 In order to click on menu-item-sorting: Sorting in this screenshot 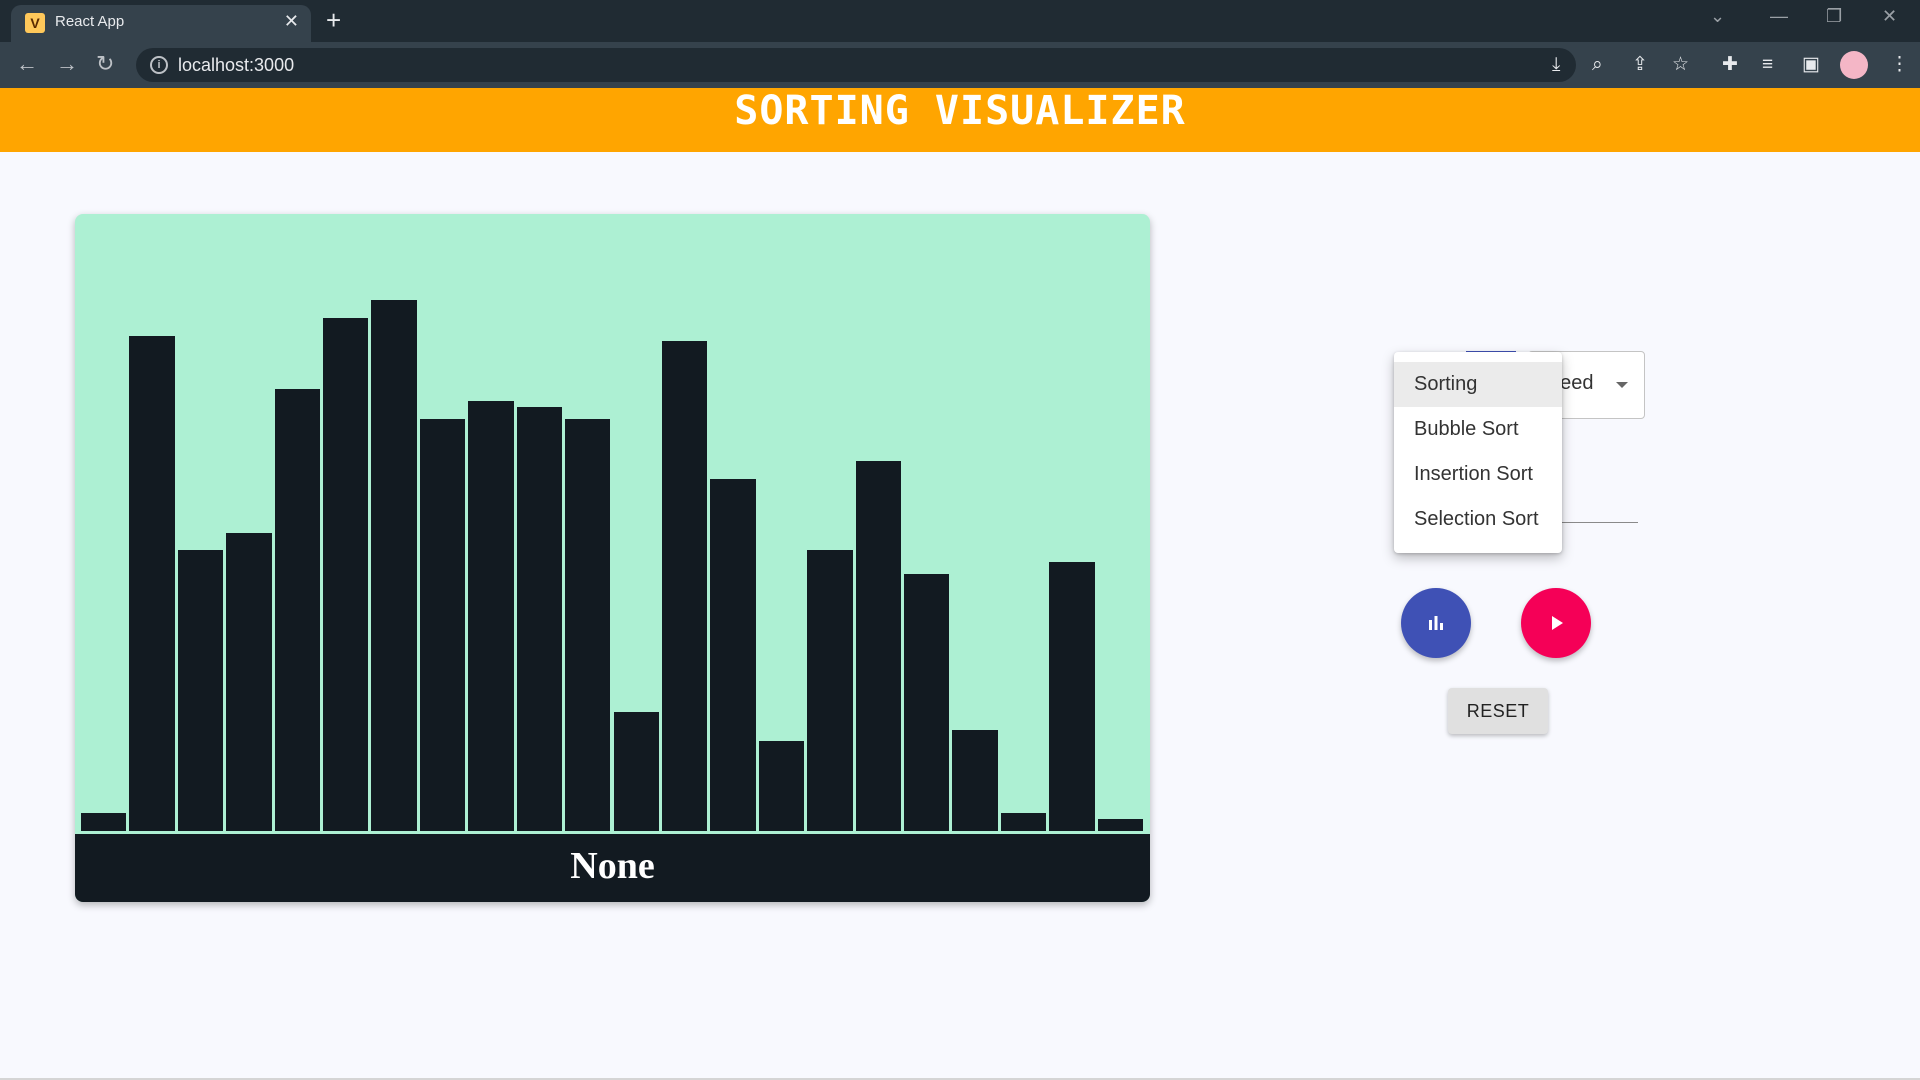, I will do `click(1478, 384)`.